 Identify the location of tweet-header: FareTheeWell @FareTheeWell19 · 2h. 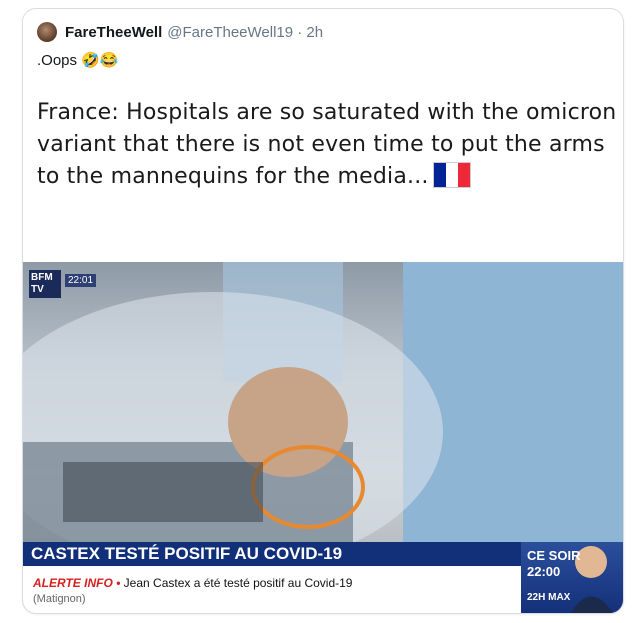
(180, 32).